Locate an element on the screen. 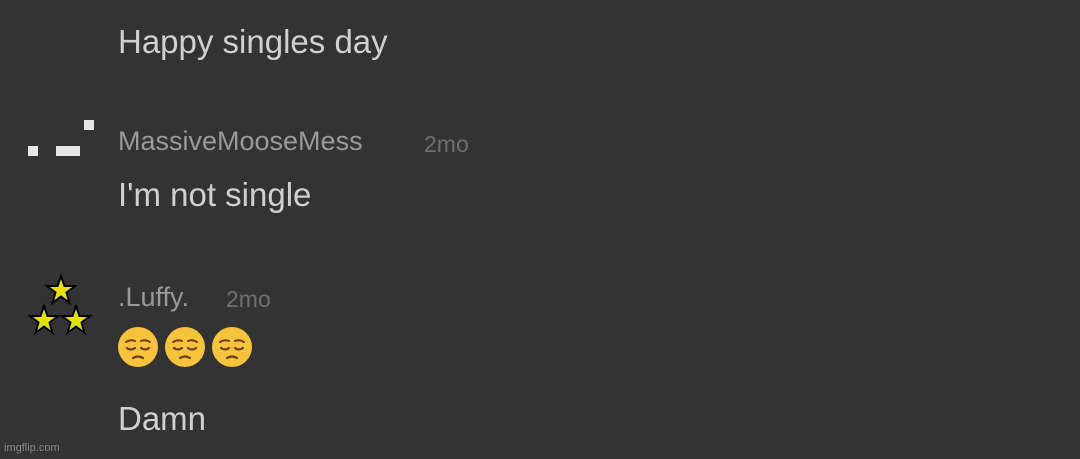 Image resolution: width=1080 pixels, height=459 pixels. root-message-text: Happy singles day is located at coordinates (253, 41).